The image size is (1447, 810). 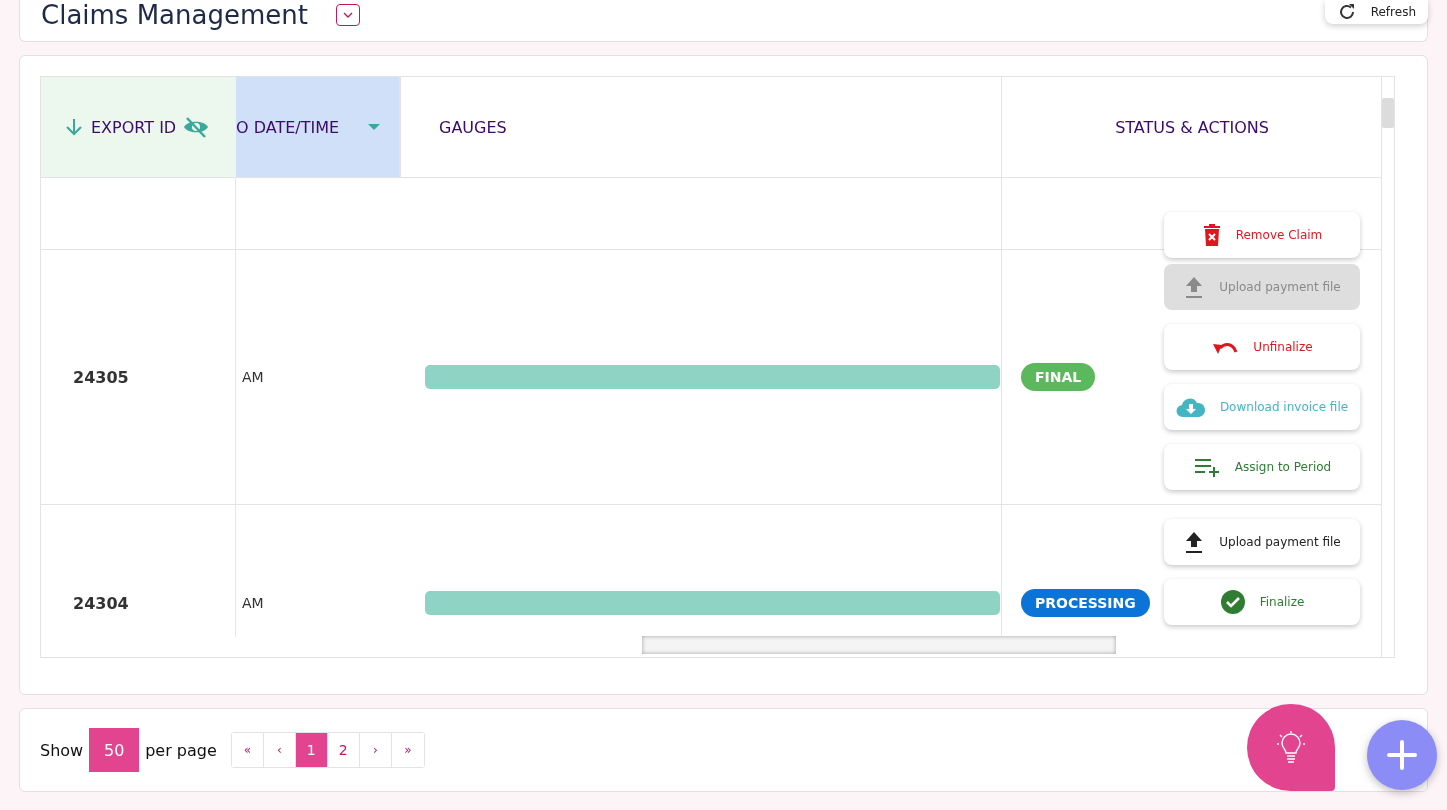 What do you see at coordinates (701, 127) in the screenshot?
I see `column-header: GAUGES` at bounding box center [701, 127].